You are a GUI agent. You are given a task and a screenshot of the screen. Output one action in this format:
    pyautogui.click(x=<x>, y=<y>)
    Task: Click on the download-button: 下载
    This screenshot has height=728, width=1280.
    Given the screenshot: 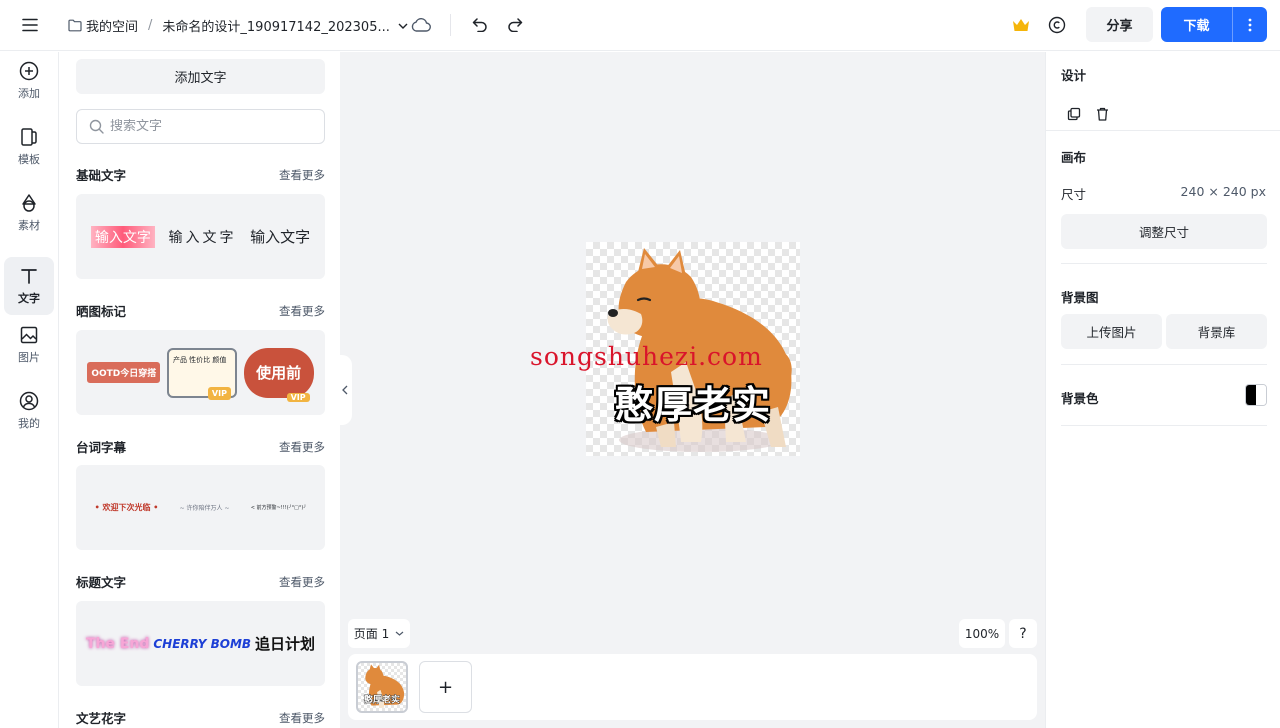 What is the action you would take?
    pyautogui.click(x=1196, y=24)
    